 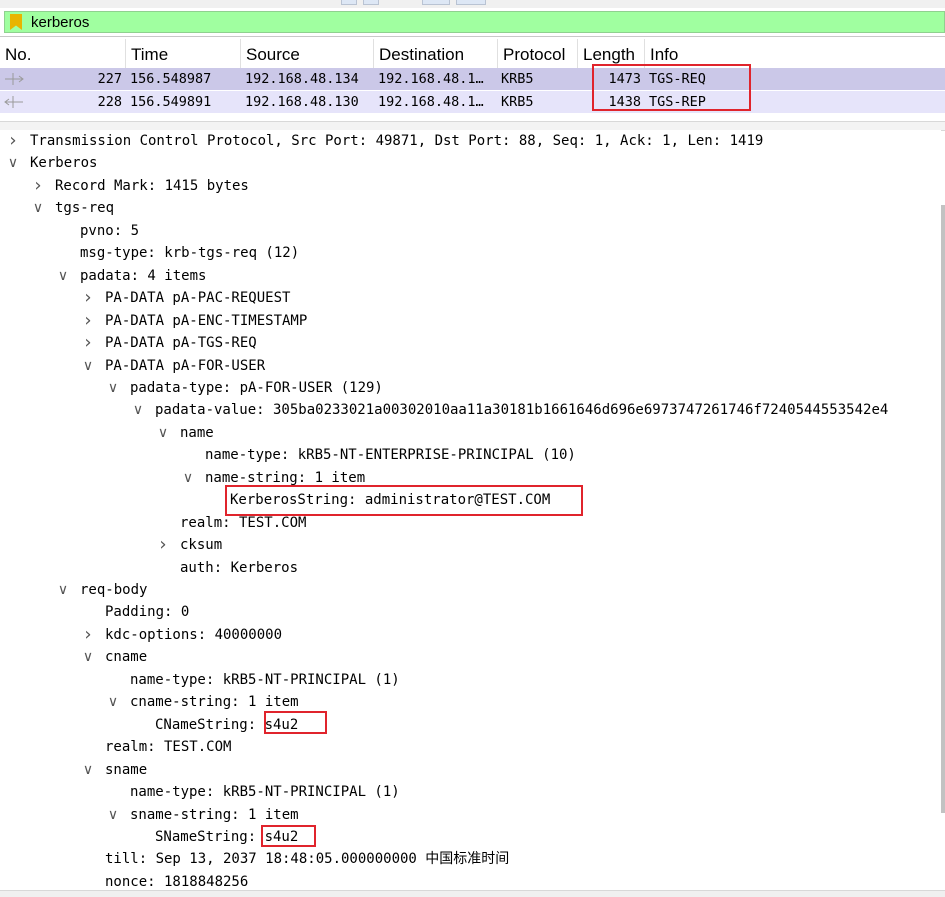 What do you see at coordinates (214, 702) in the screenshot?
I see `tree-row-label: cname-string: 1 item` at bounding box center [214, 702].